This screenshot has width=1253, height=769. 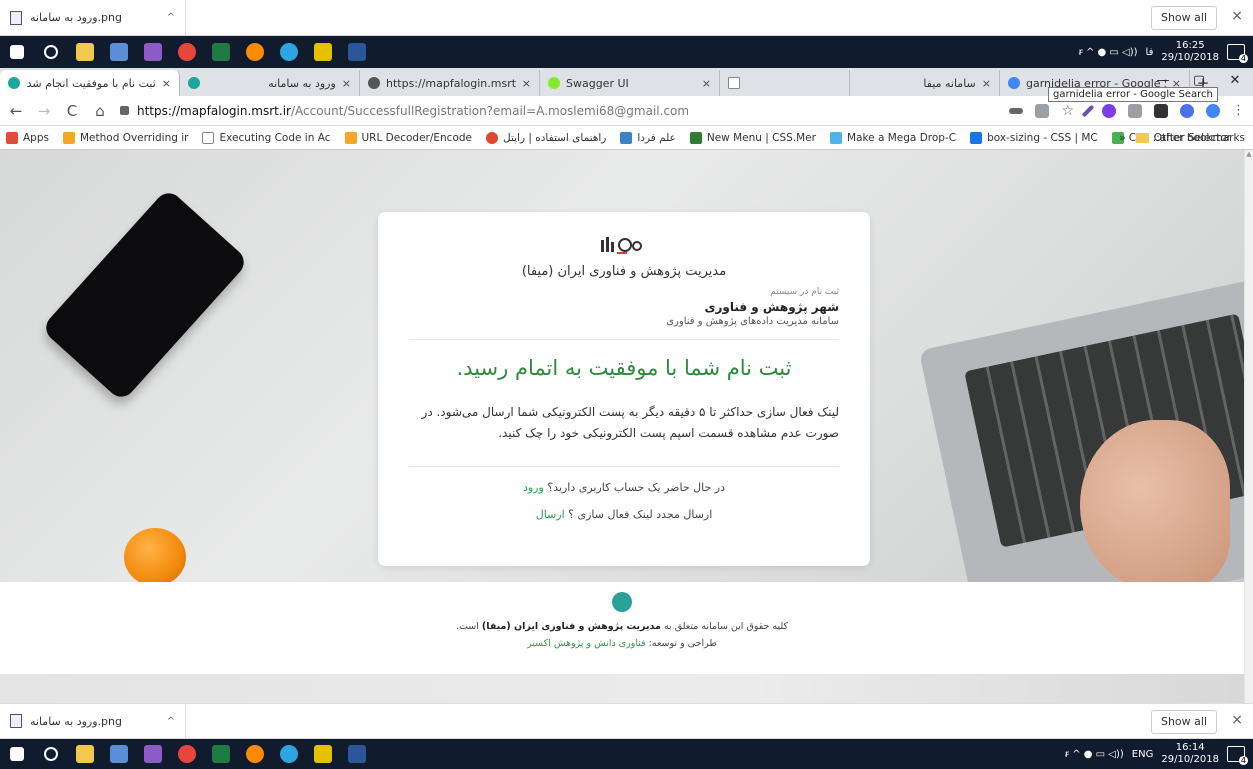 I want to click on forward-button: →, so click(x=44, y=111).